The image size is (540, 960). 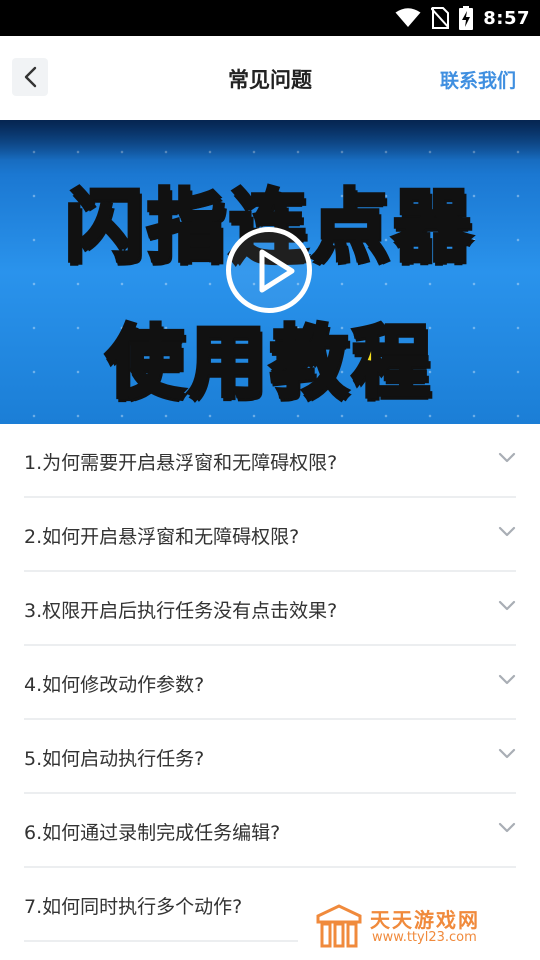 I want to click on watermark-logo-icon, so click(x=339, y=926).